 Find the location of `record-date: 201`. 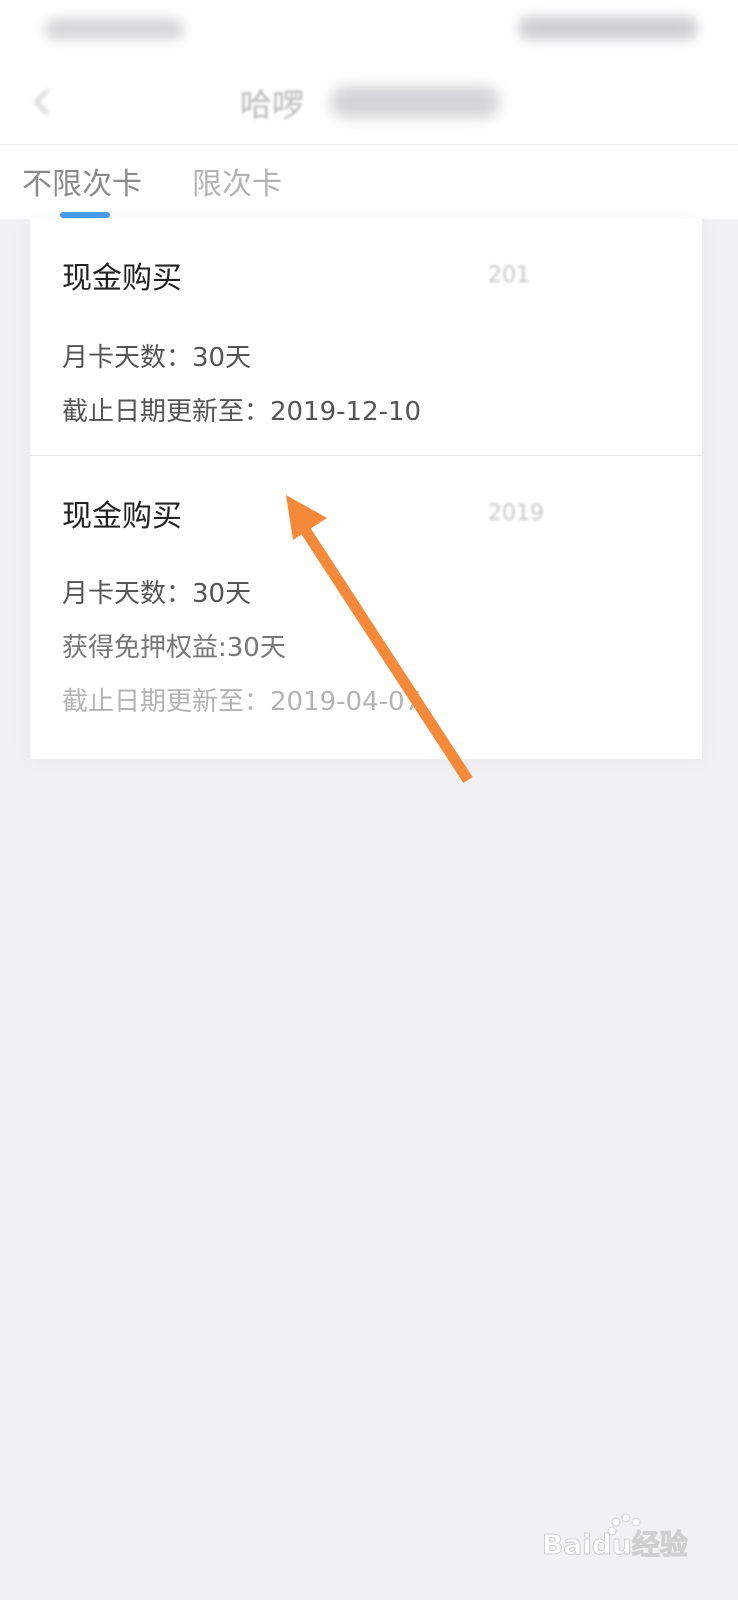

record-date: 201 is located at coordinates (509, 275).